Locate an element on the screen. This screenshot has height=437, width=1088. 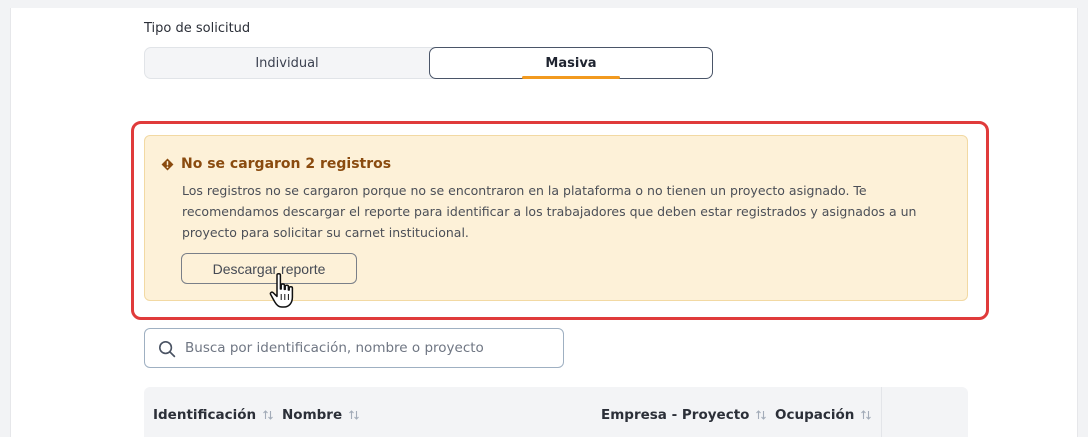
warning-diamond-icon is located at coordinates (167, 164).